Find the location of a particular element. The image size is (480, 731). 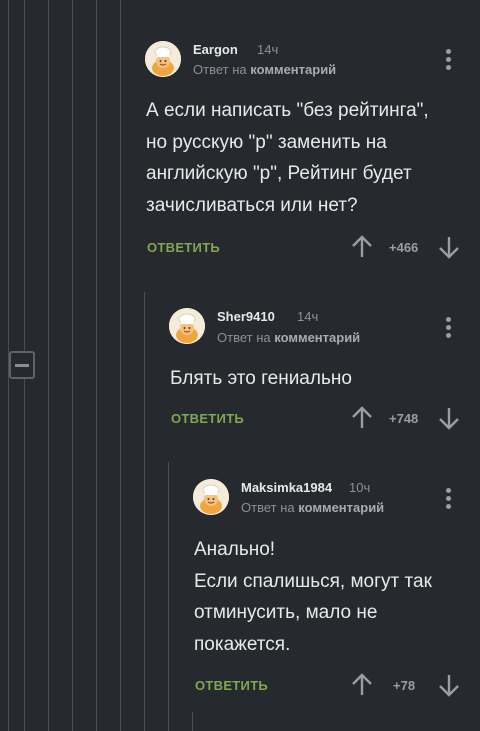

comment-text: Блять это гениально is located at coordinates (261, 378).